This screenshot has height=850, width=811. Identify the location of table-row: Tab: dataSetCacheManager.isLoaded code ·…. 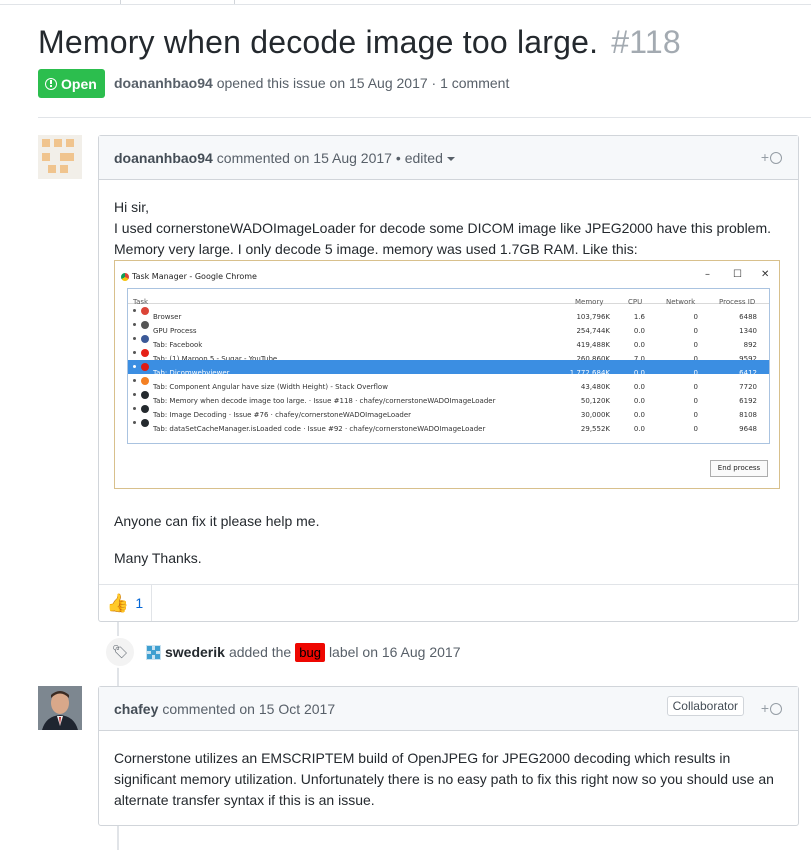
(448, 424).